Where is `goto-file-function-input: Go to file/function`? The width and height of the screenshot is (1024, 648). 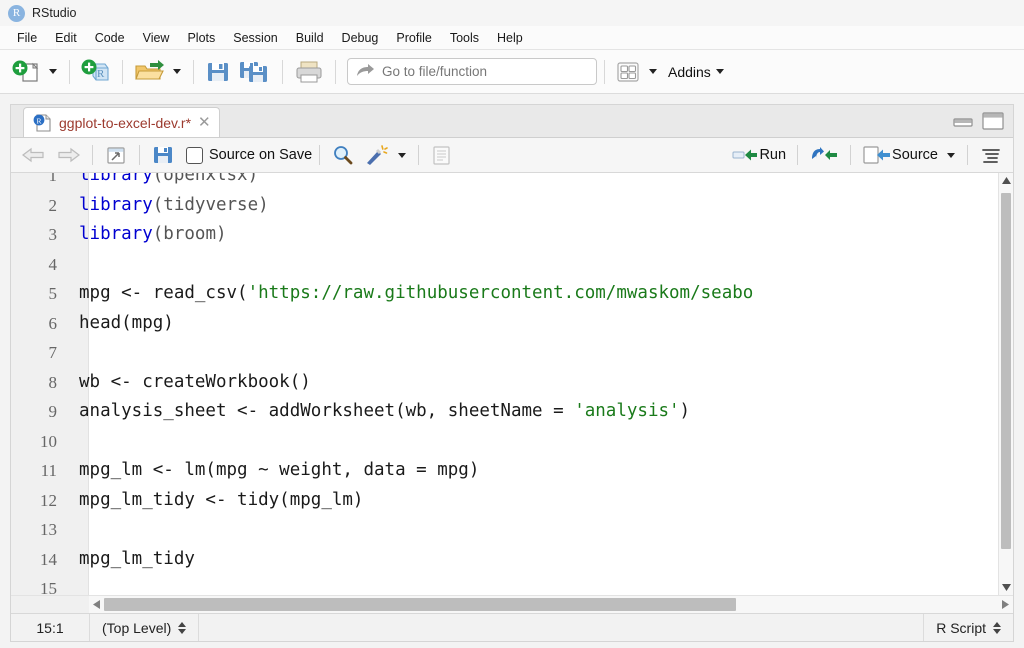 goto-file-function-input: Go to file/function is located at coordinates (472, 71).